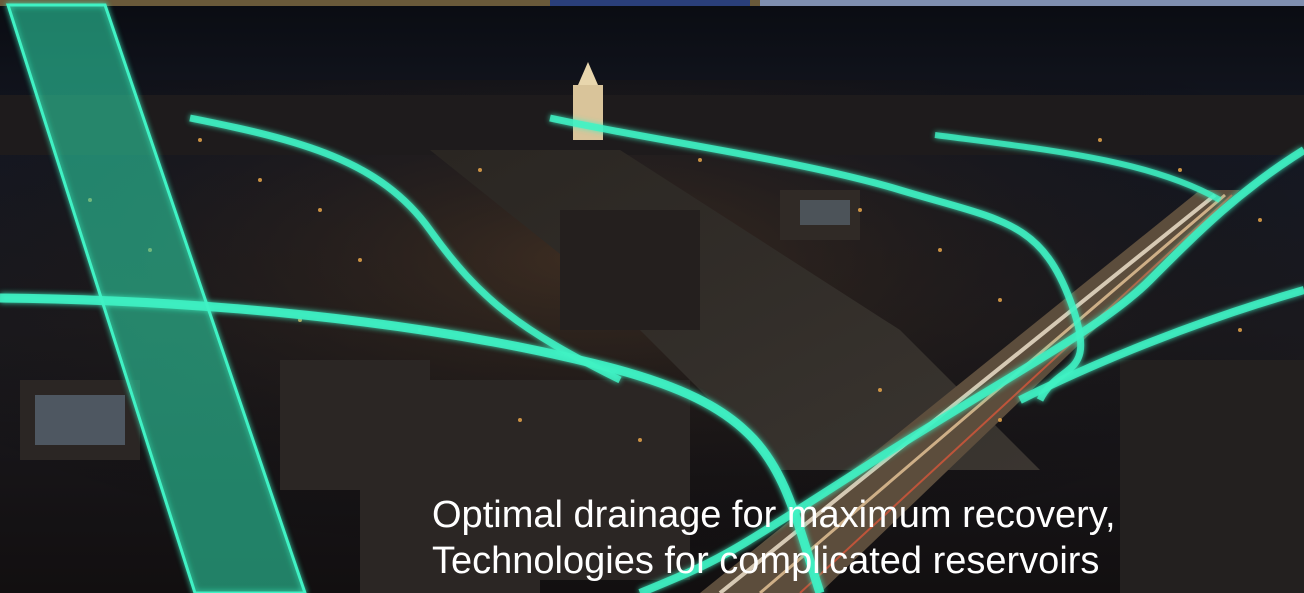 The width and height of the screenshot is (1304, 593). What do you see at coordinates (774, 515) in the screenshot?
I see `caption-line-1: Optimal drainage for maximum recovery,` at bounding box center [774, 515].